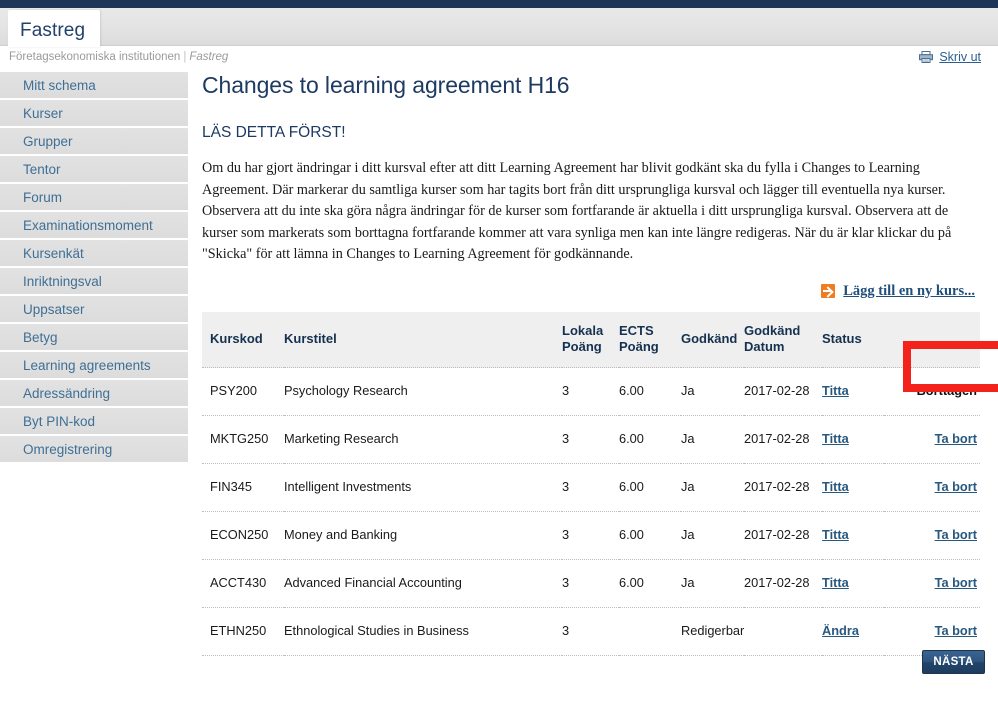  Describe the element at coordinates (953, 662) in the screenshot. I see `next-button: NÄSTA` at that location.